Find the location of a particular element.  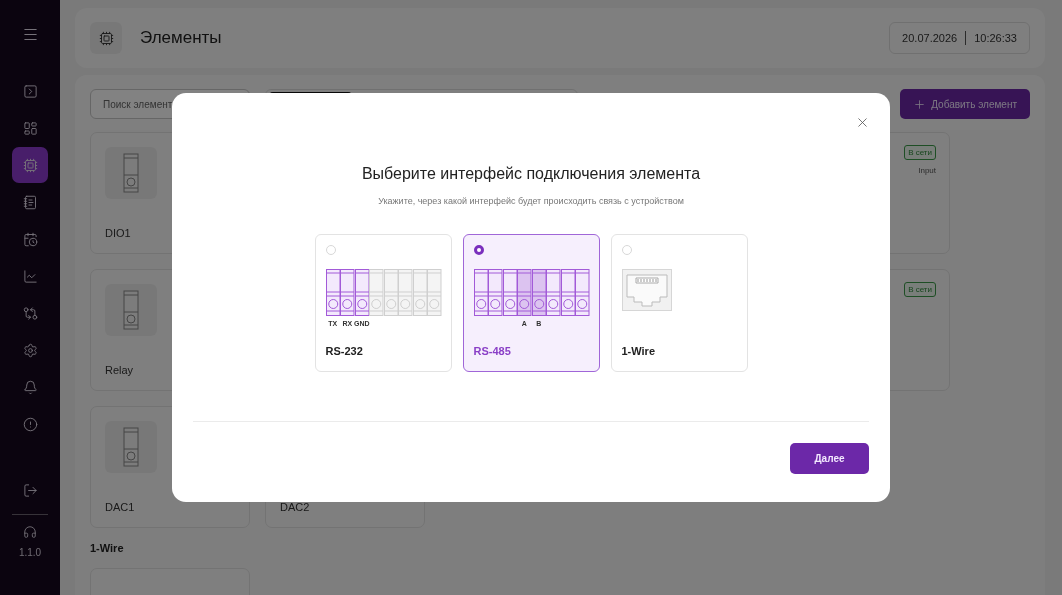

time-text: 10:26:33 is located at coordinates (995, 38).